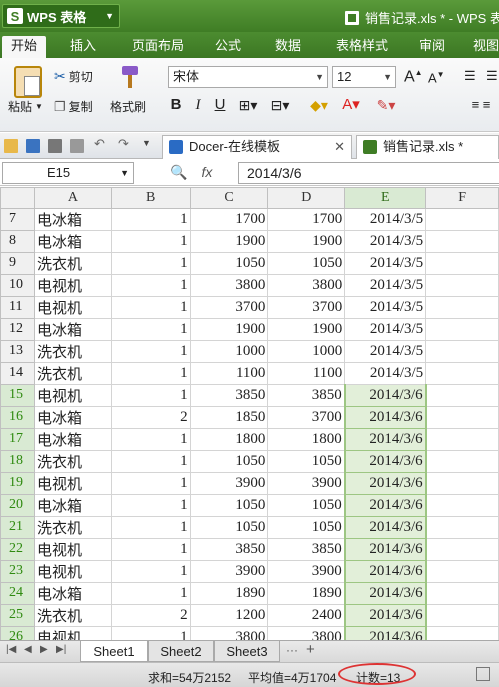  What do you see at coordinates (125, 143) in the screenshot?
I see `redo-icon: ↷` at bounding box center [125, 143].